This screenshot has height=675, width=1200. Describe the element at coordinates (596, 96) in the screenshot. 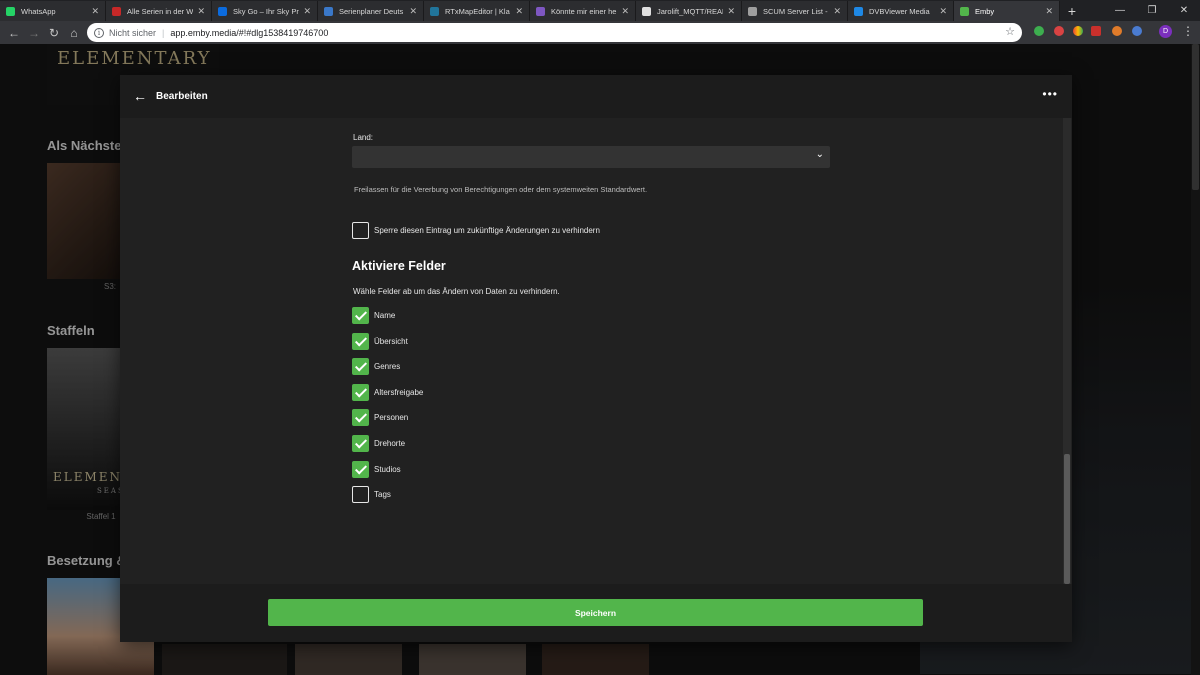

I see `dialog-header: ← Bearbeiten •••` at that location.